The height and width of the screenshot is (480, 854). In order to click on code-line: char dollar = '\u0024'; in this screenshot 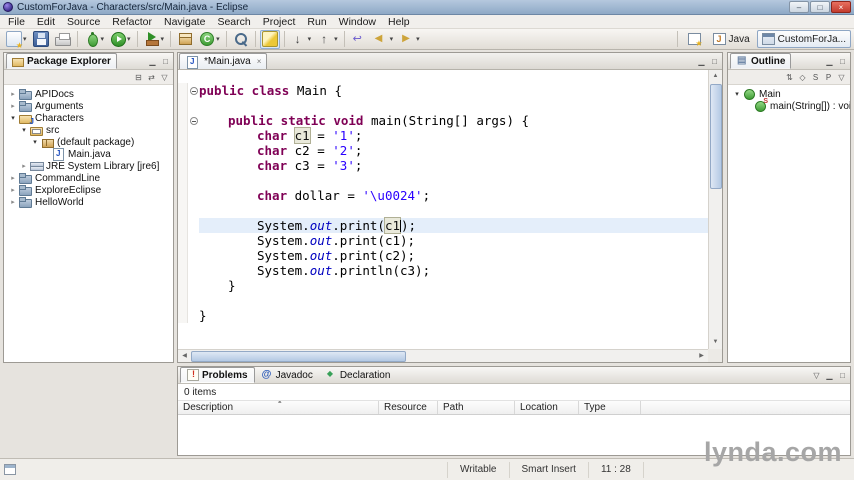, I will do `click(443, 195)`.